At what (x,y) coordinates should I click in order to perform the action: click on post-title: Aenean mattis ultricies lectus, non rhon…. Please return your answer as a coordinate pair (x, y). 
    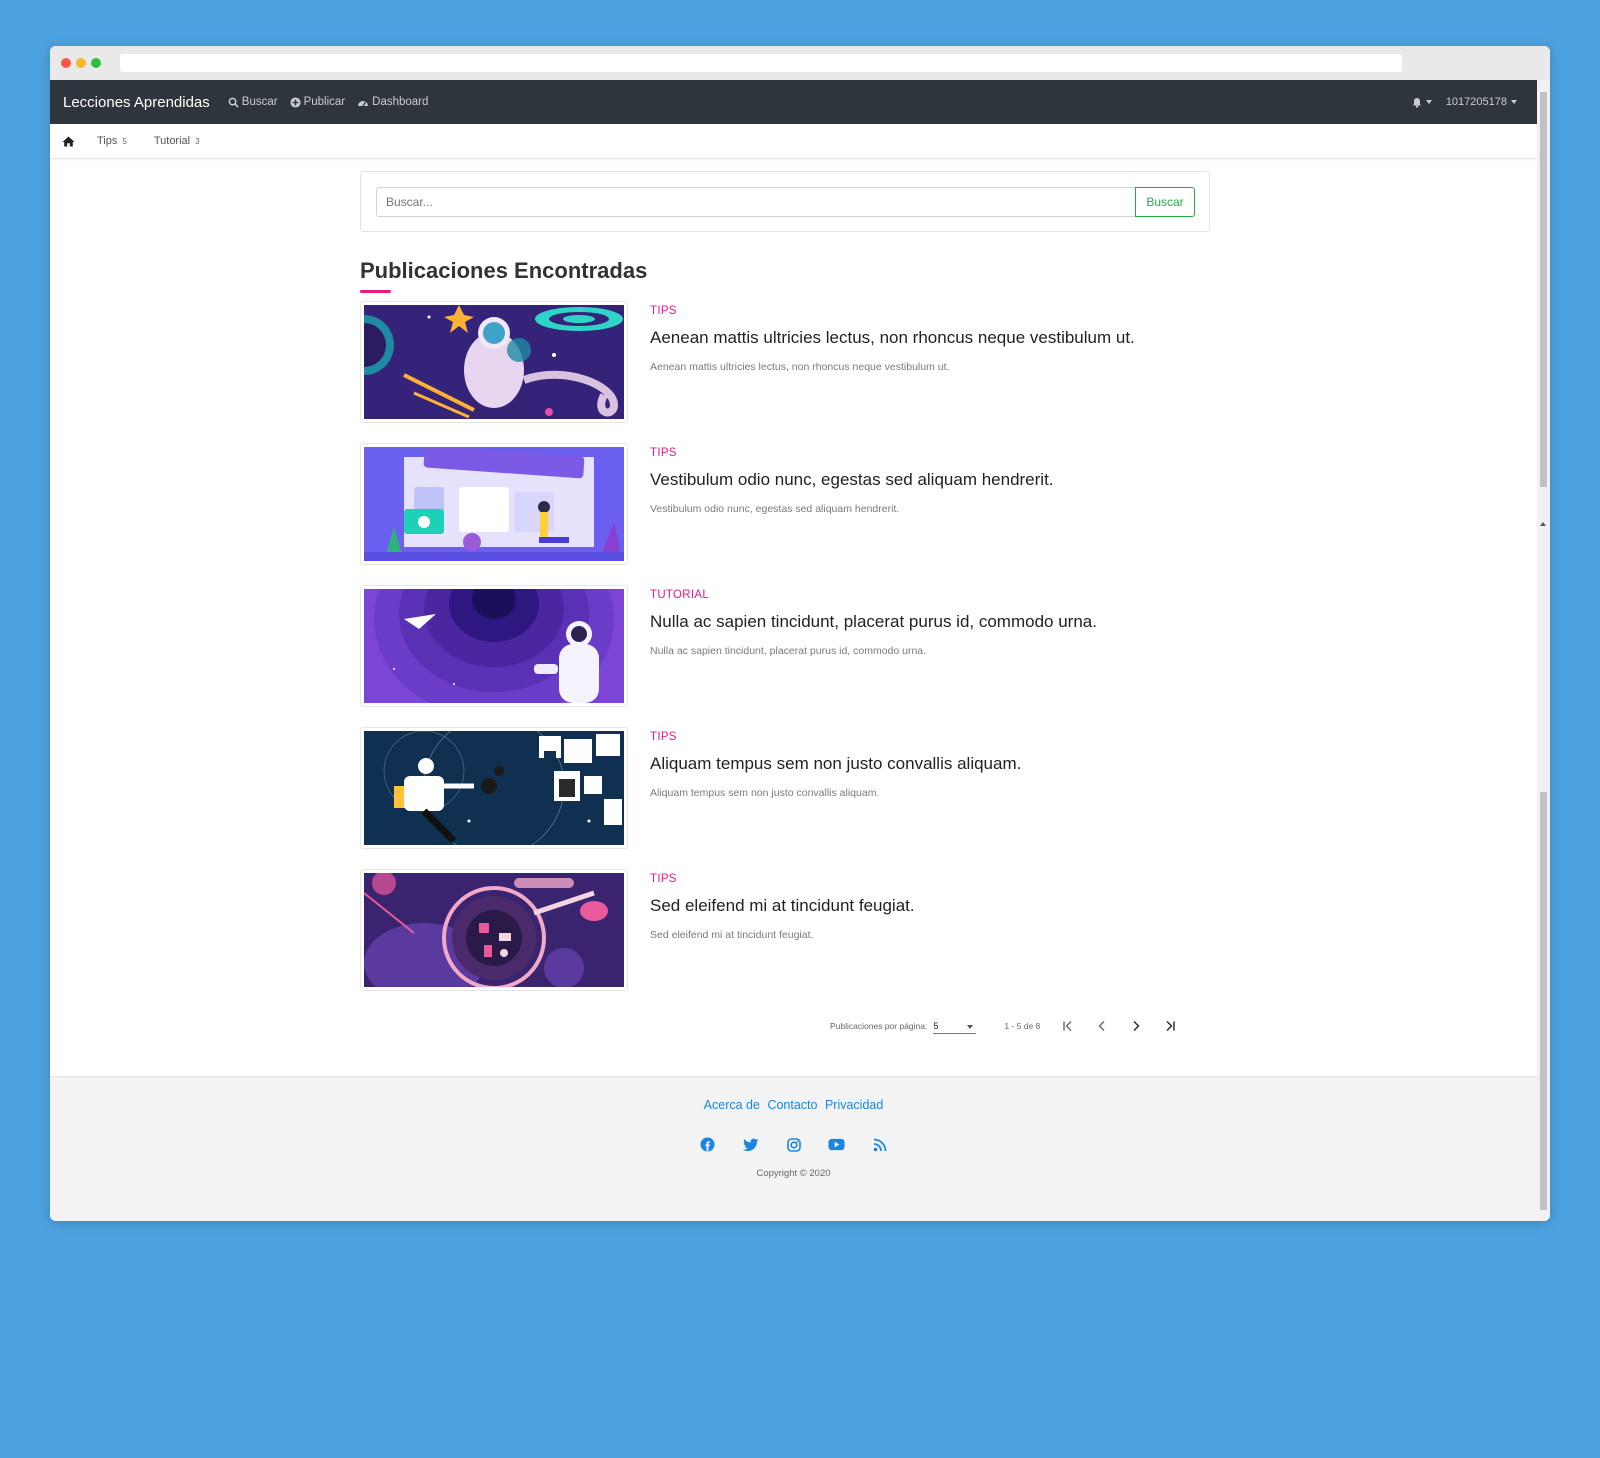
    Looking at the image, I should click on (892, 338).